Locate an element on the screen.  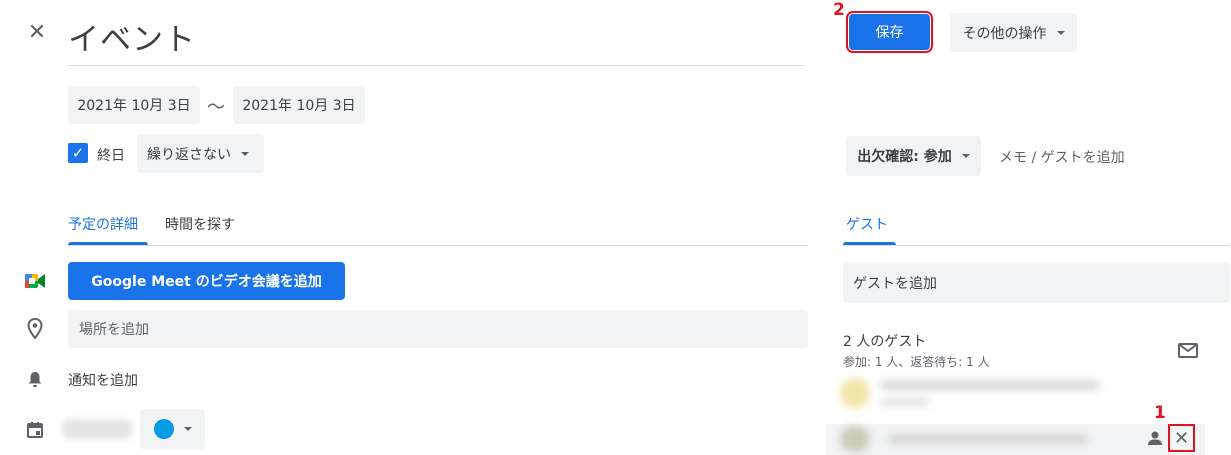
rsvp-dropdown: 出欠確認: 参加 is located at coordinates (913, 156).